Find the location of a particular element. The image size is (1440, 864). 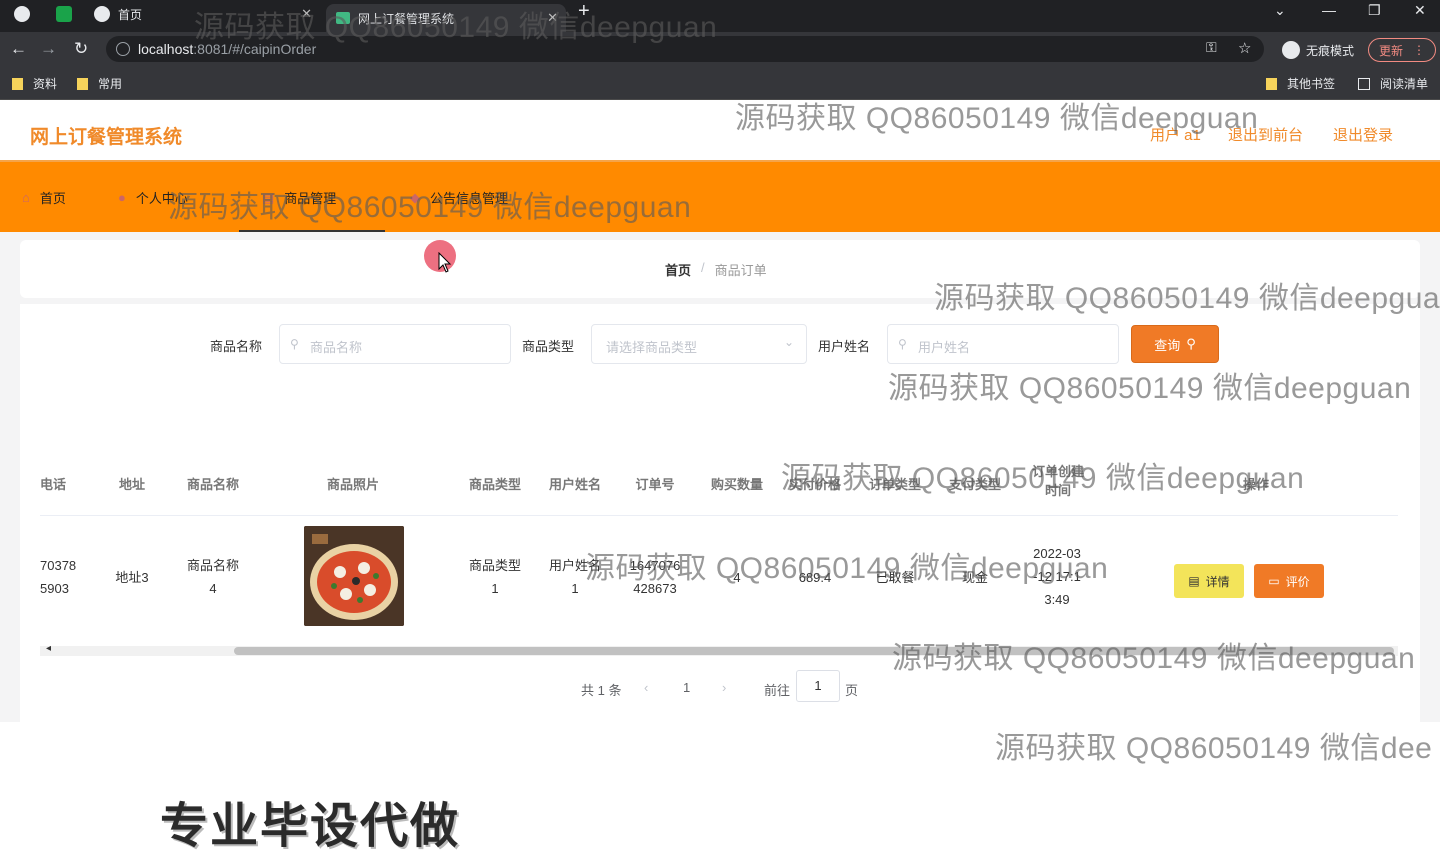

star-icon: ☆ is located at coordinates (1244, 48).